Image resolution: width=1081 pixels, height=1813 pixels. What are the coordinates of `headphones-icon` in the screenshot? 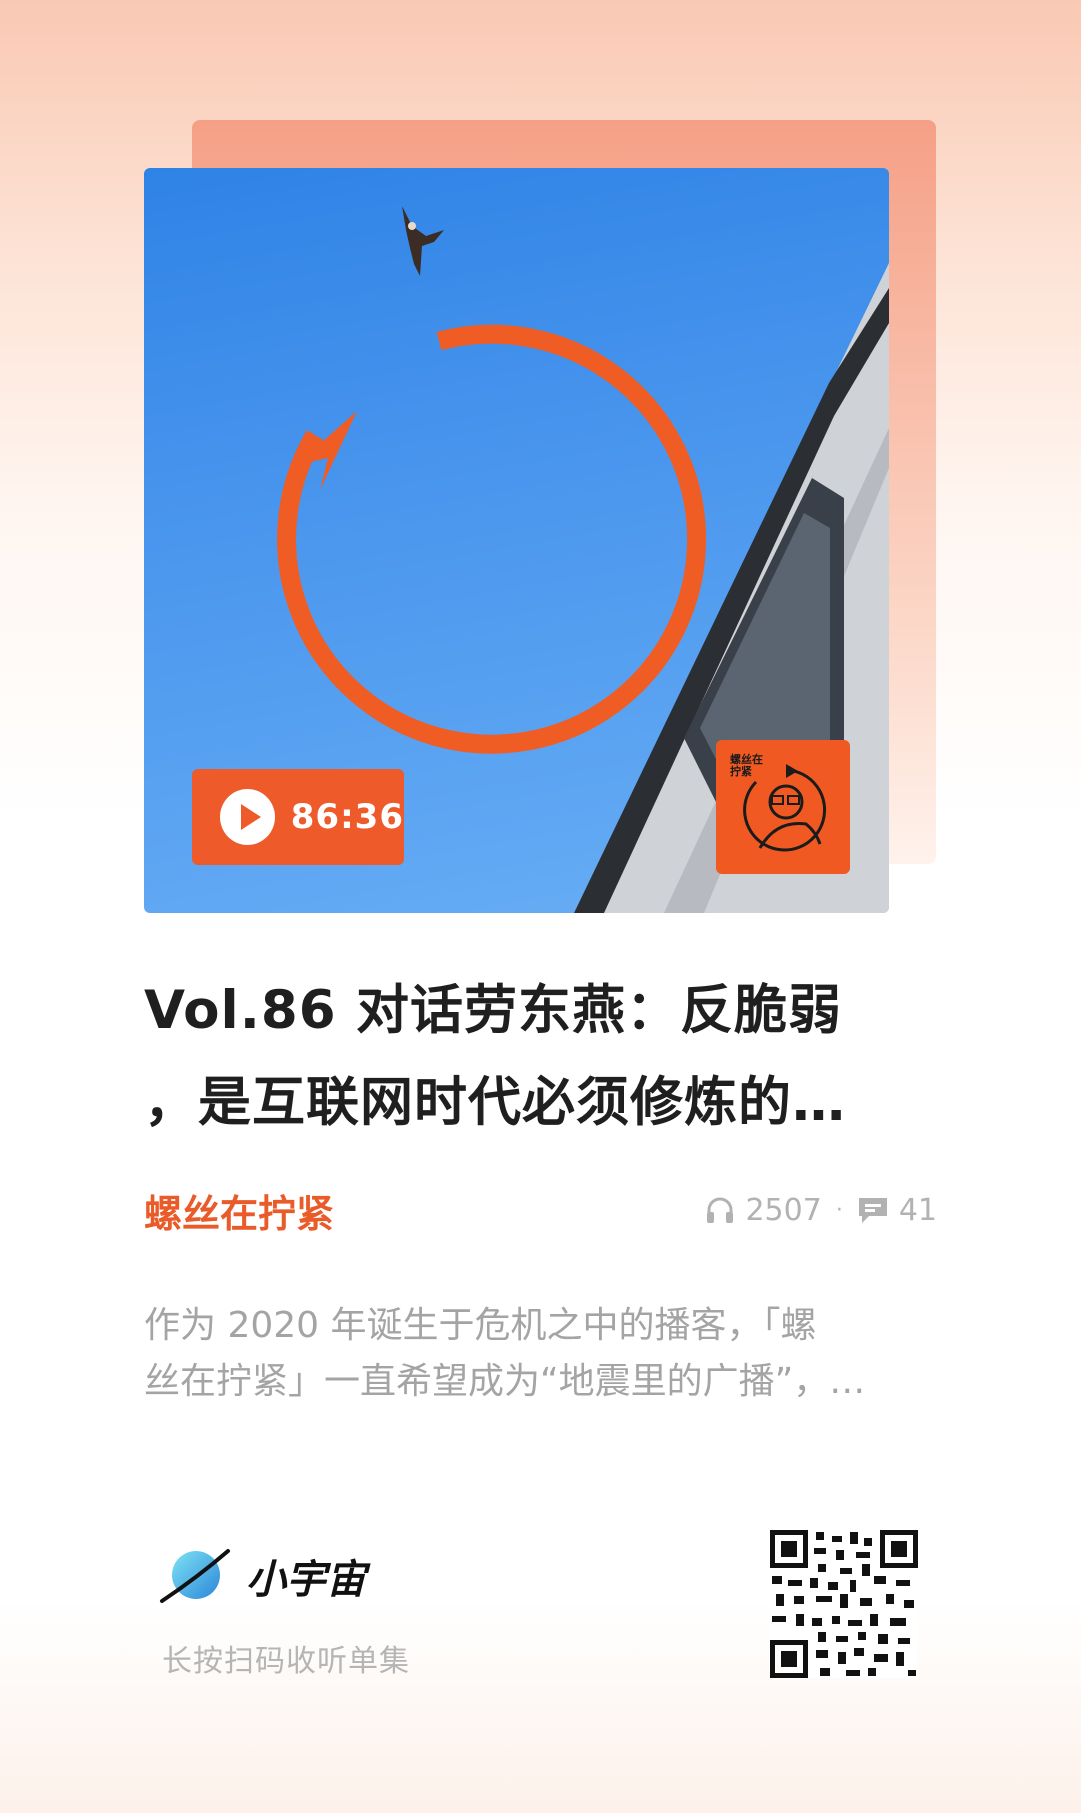 It's located at (720, 1210).